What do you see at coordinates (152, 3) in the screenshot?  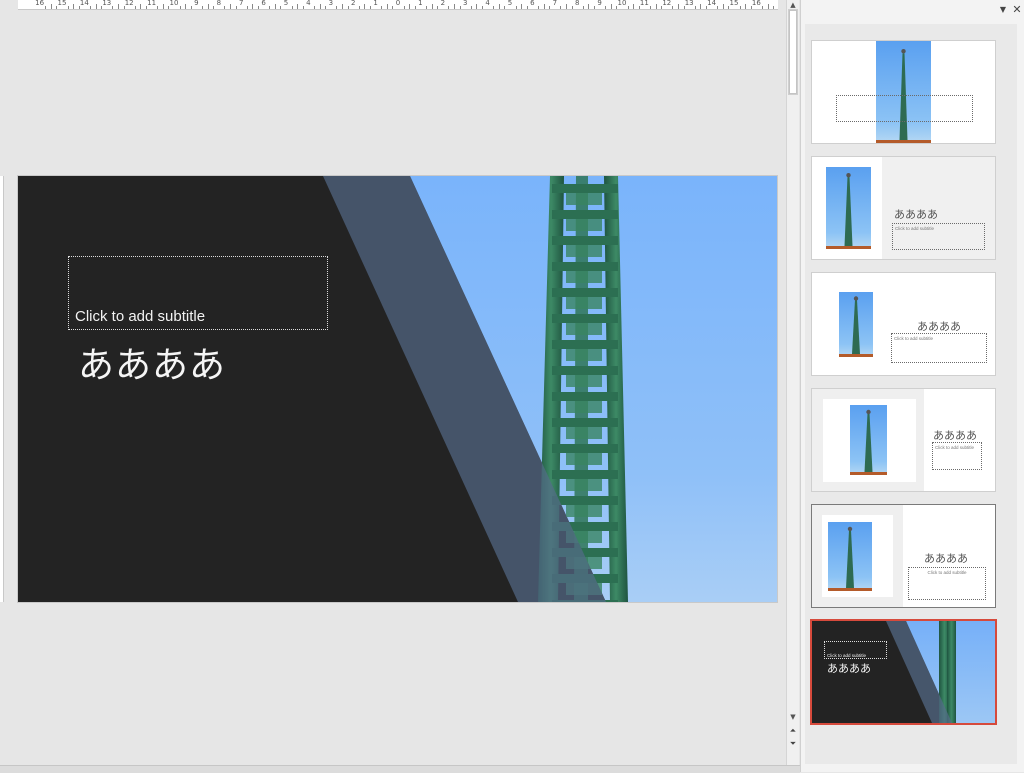 I see `ruler-label: 11` at bounding box center [152, 3].